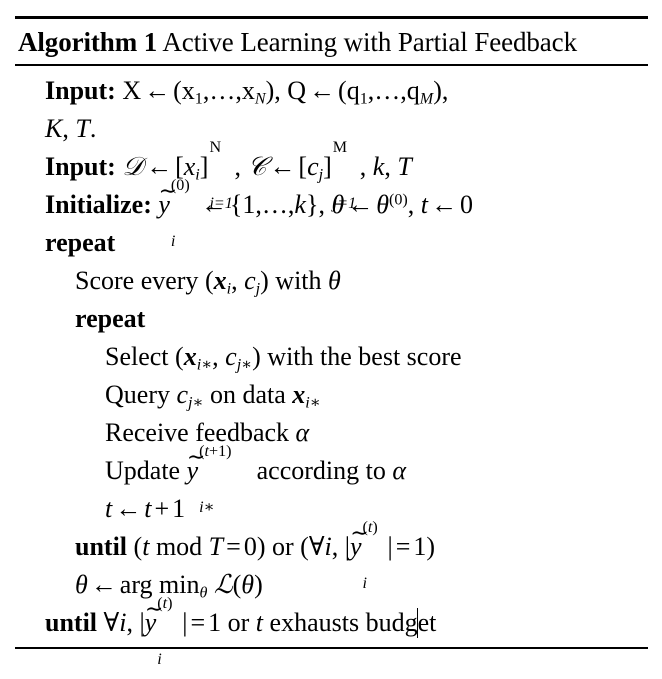 The width and height of the screenshot is (662, 679). What do you see at coordinates (261, 546) in the screenshot?
I see `paren-close-5: )` at bounding box center [261, 546].